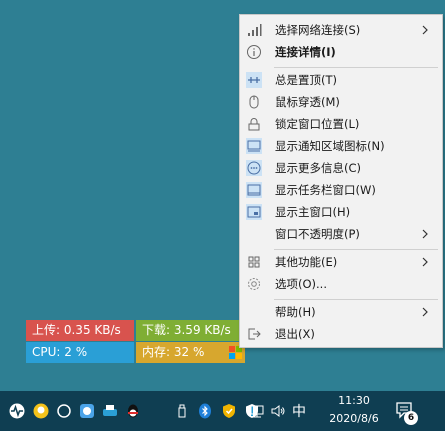 This screenshot has width=445, height=431. Describe the element at coordinates (254, 146) in the screenshot. I see `tray-icon` at that location.